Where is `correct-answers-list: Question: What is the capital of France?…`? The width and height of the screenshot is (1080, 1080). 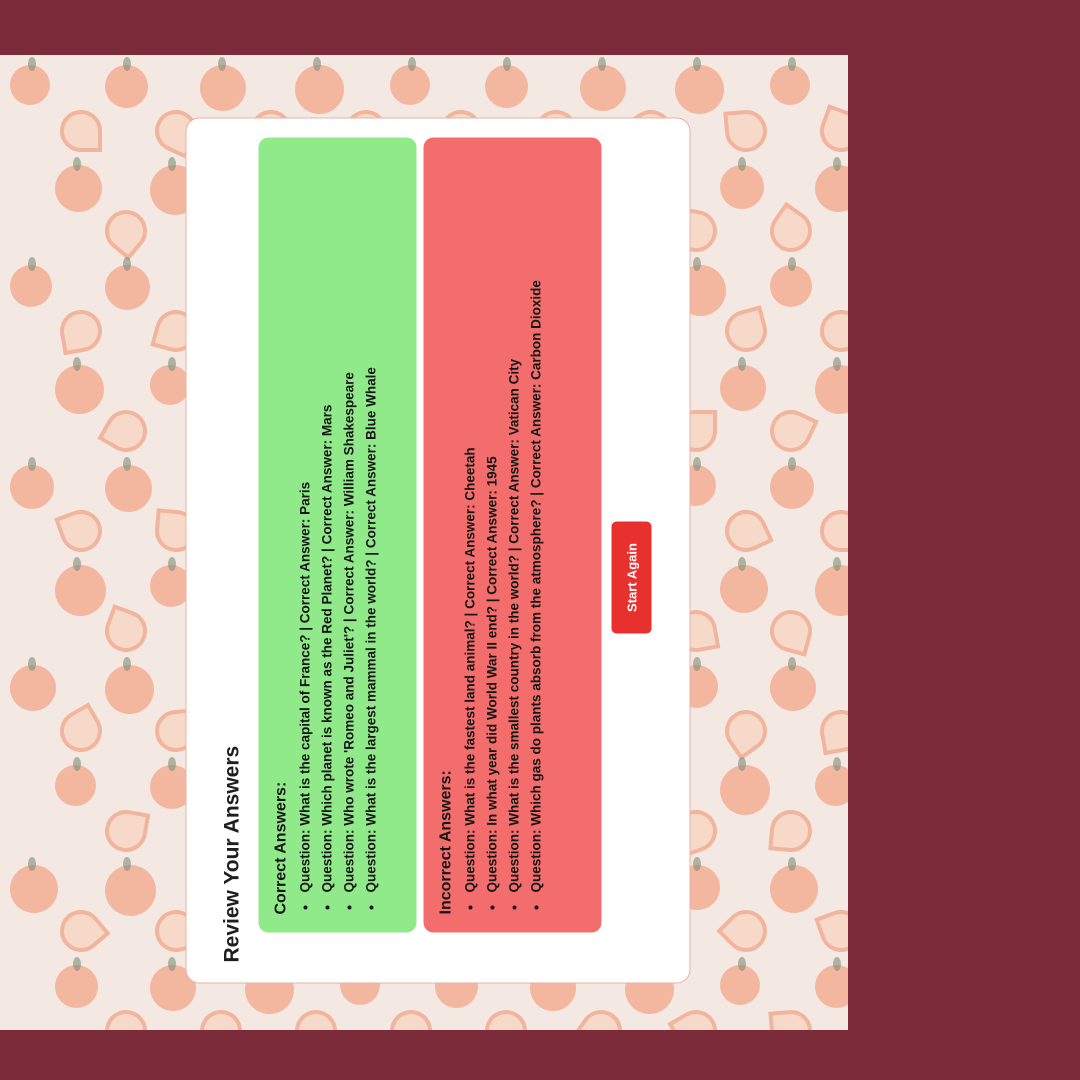
correct-answers-list: Question: What is the capital of France?… is located at coordinates (338, 537).